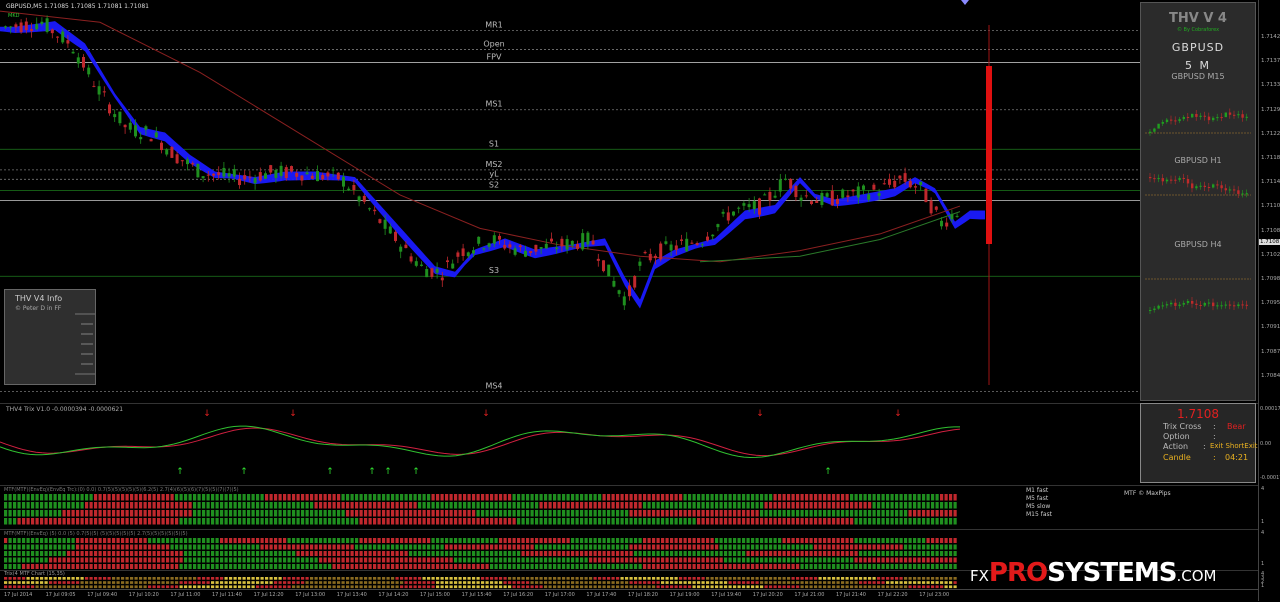 This screenshot has height=602, width=1280. What do you see at coordinates (1112, 573) in the screenshot?
I see `watermark-brand2: SYSTEMS` at bounding box center [1112, 573].